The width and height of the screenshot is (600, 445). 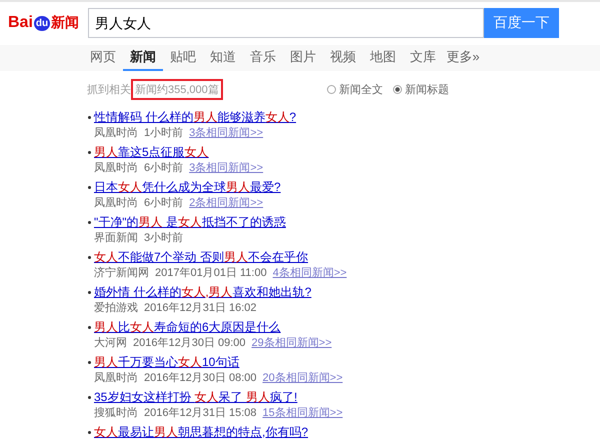 What do you see at coordinates (226, 202) in the screenshot?
I see `related-news-link: 2条相同新闻>>` at bounding box center [226, 202].